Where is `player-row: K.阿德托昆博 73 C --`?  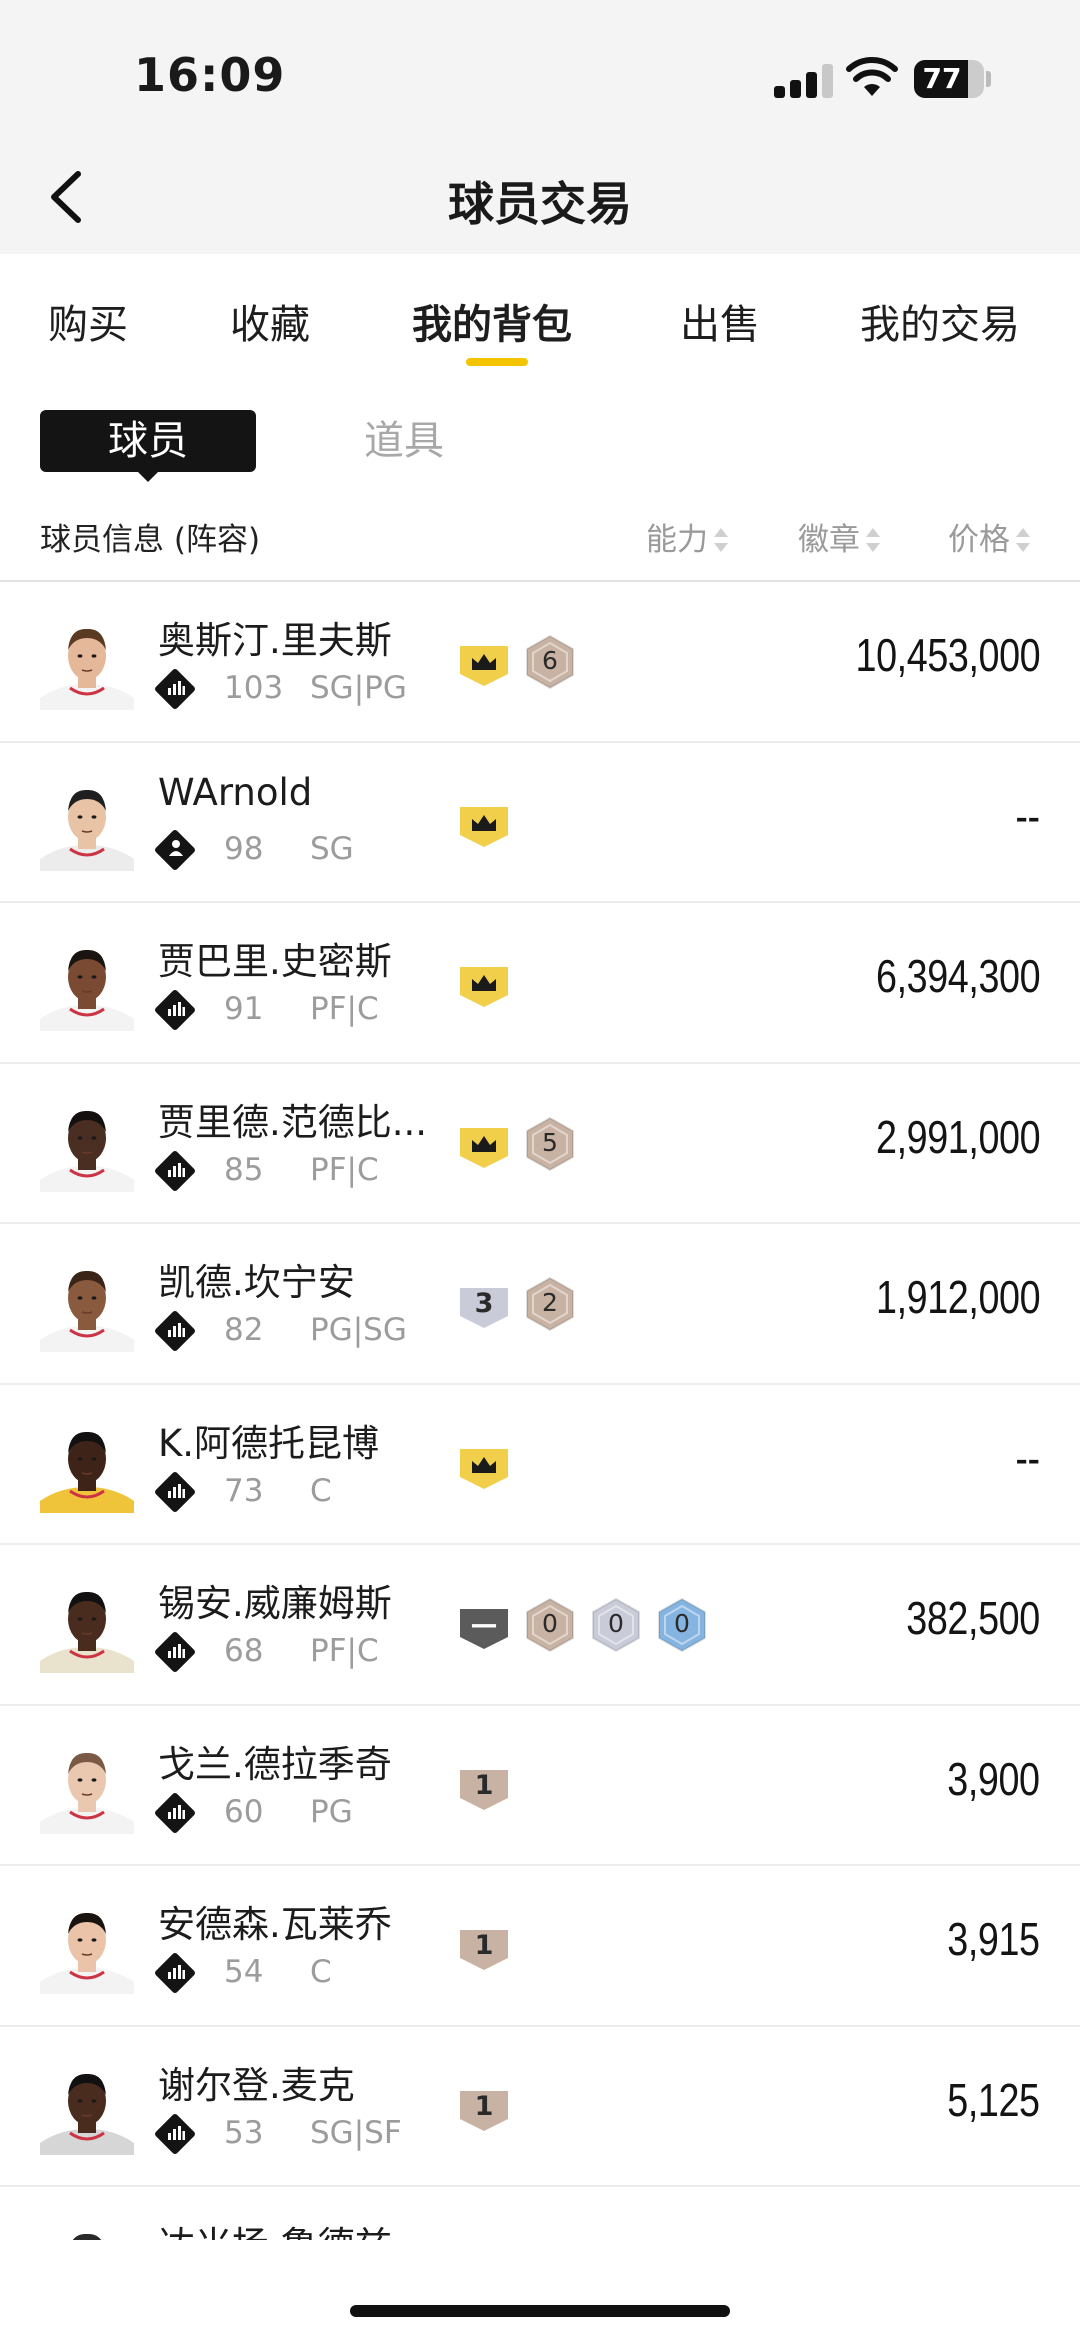
player-row: K.阿德托昆博 73 C -- is located at coordinates (540, 1465).